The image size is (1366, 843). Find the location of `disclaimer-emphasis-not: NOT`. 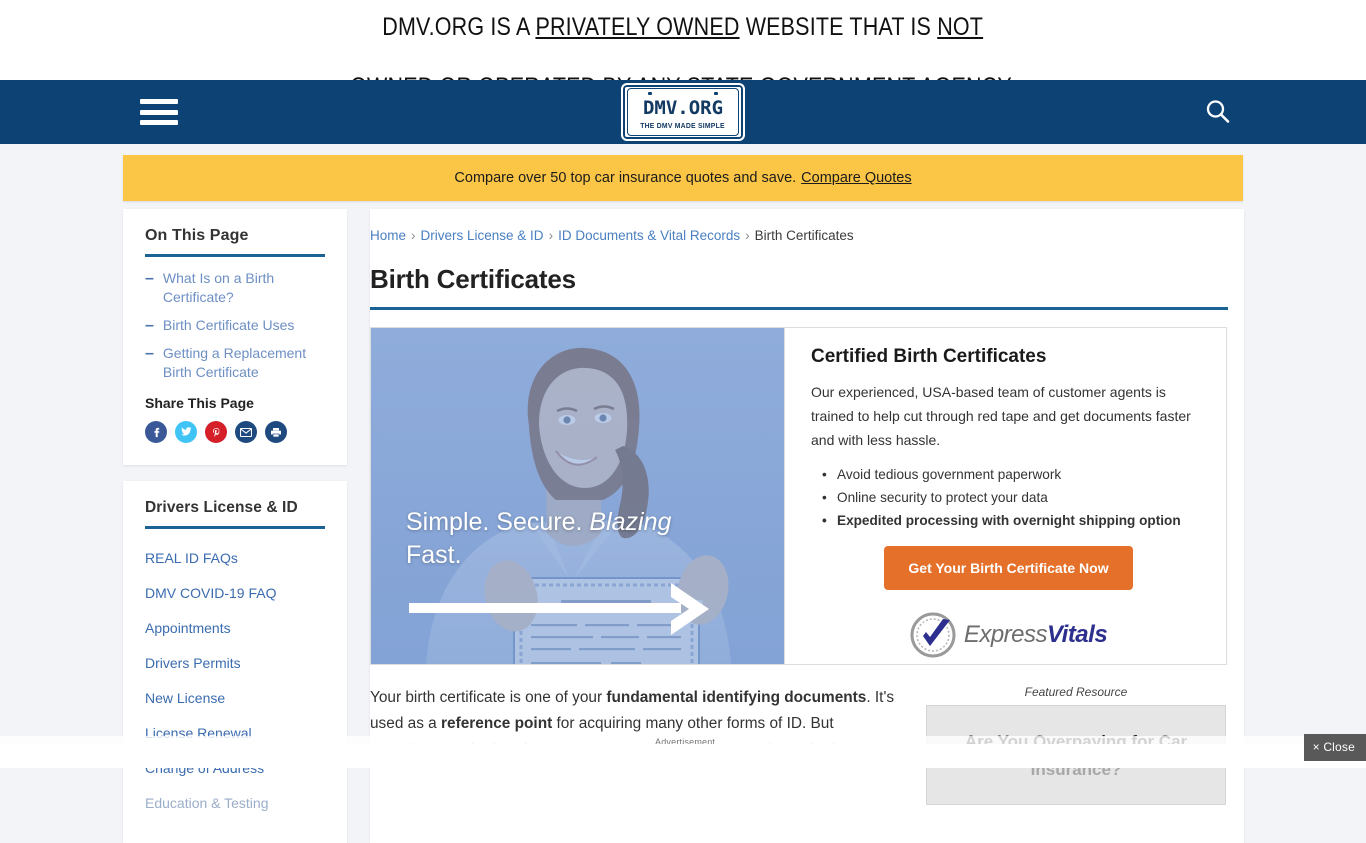

disclaimer-emphasis-not: NOT is located at coordinates (960, 27).